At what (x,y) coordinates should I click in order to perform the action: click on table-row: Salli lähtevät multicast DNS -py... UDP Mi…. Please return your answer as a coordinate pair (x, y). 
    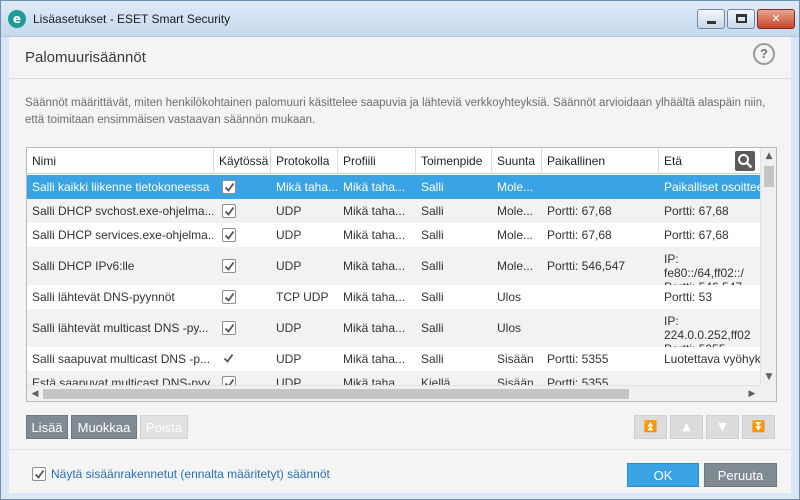
    Looking at the image, I should click on (393, 328).